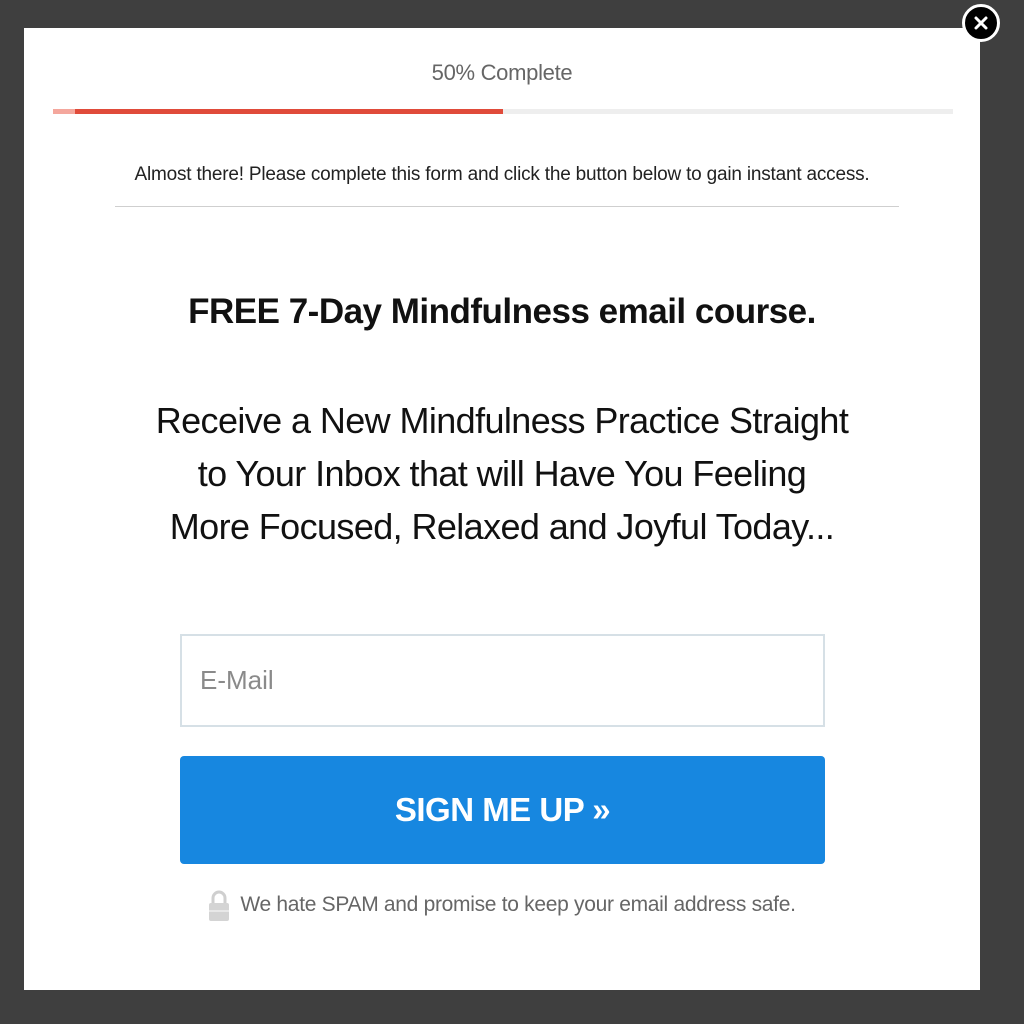 The height and width of the screenshot is (1024, 1024). What do you see at coordinates (507, 206) in the screenshot?
I see `divider` at bounding box center [507, 206].